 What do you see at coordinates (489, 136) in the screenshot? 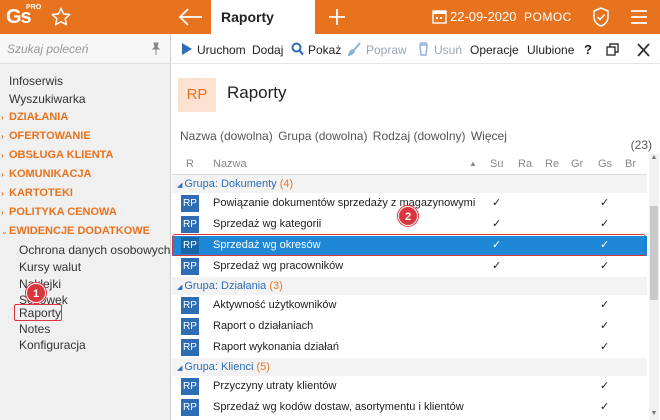
I see `filter-more: Więcej` at bounding box center [489, 136].